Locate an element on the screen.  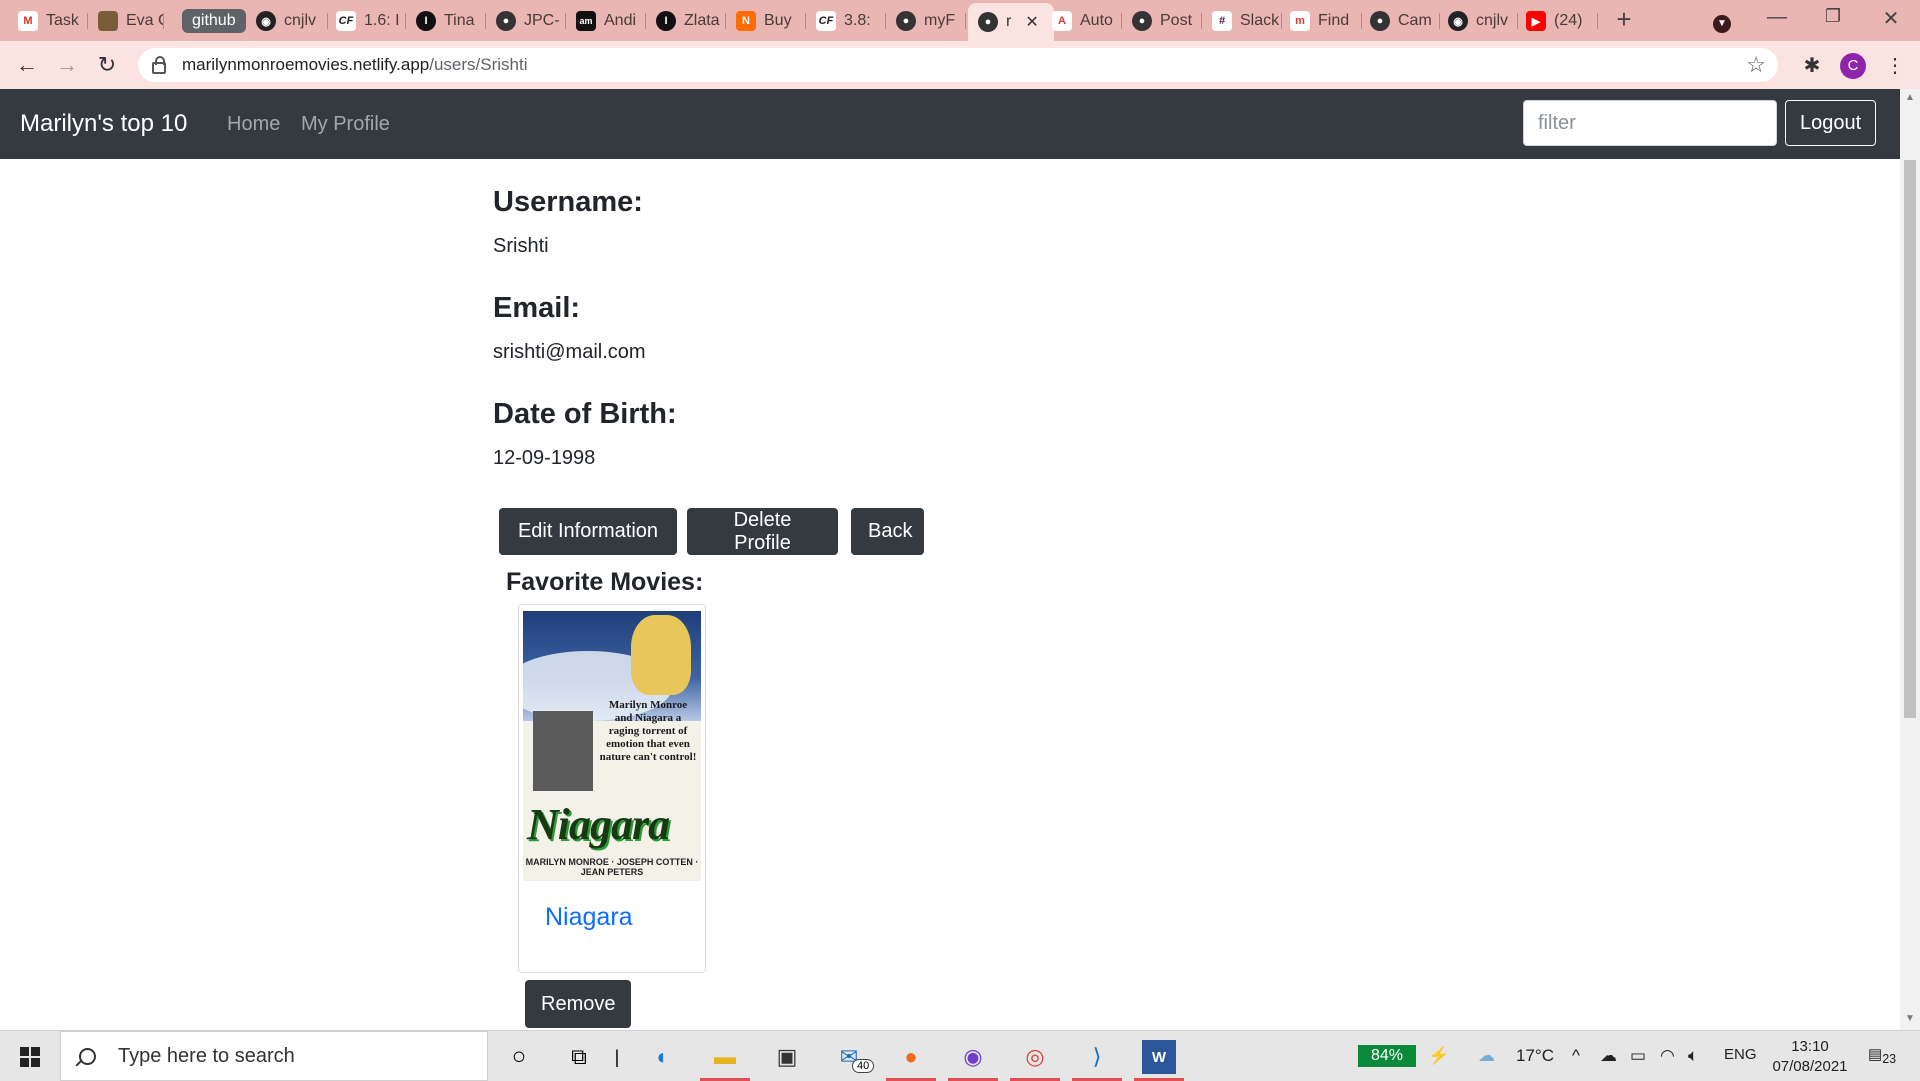
weather-icon: ☁ is located at coordinates (1486, 1056).